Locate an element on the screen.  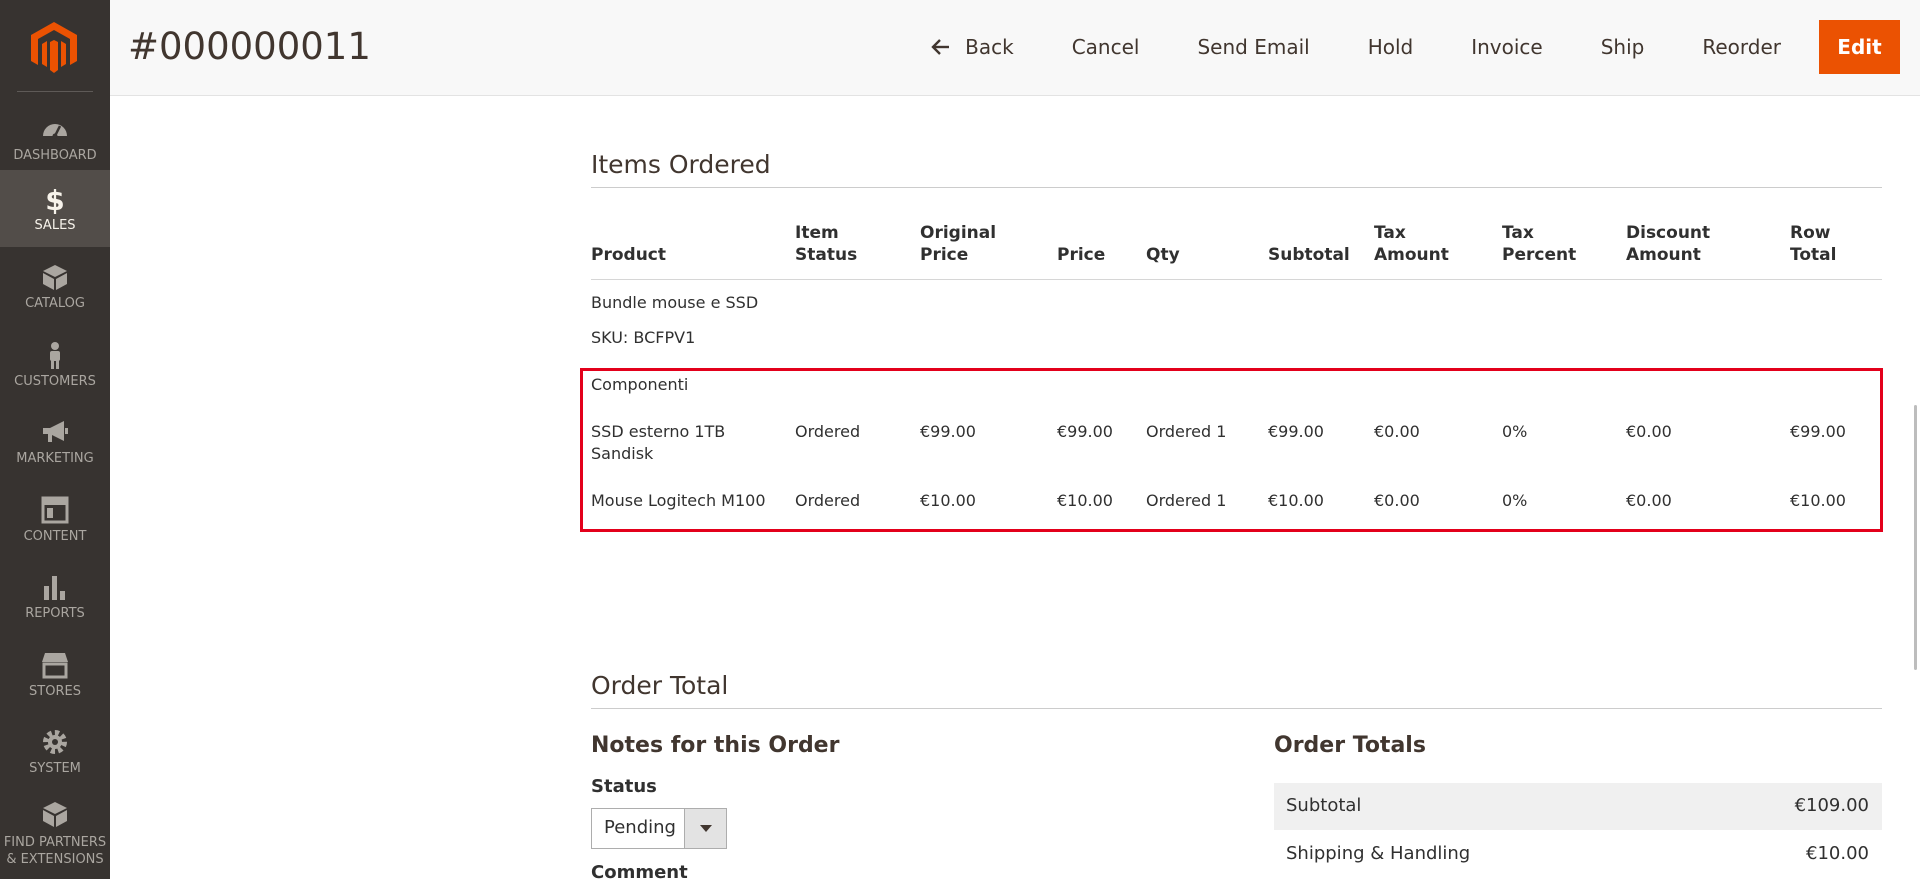
bundle-sku: SKU: BCFPV1 is located at coordinates (643, 337).